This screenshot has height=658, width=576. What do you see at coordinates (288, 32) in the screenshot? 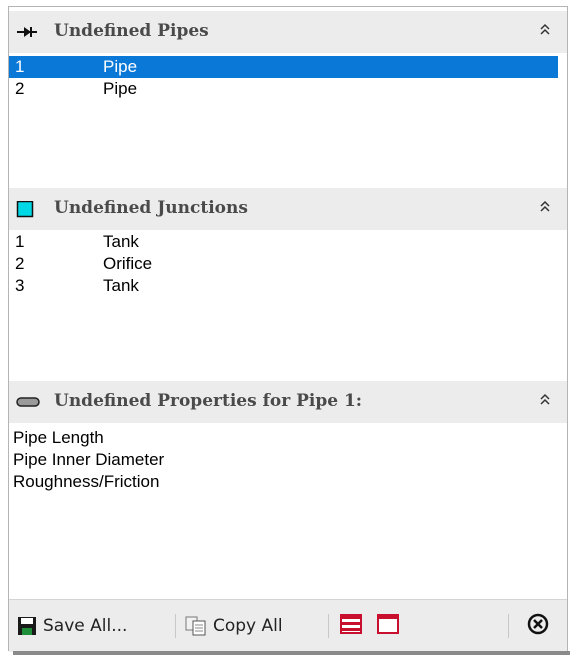
I see `undefined-pipes-header: Undefined Pipes` at bounding box center [288, 32].